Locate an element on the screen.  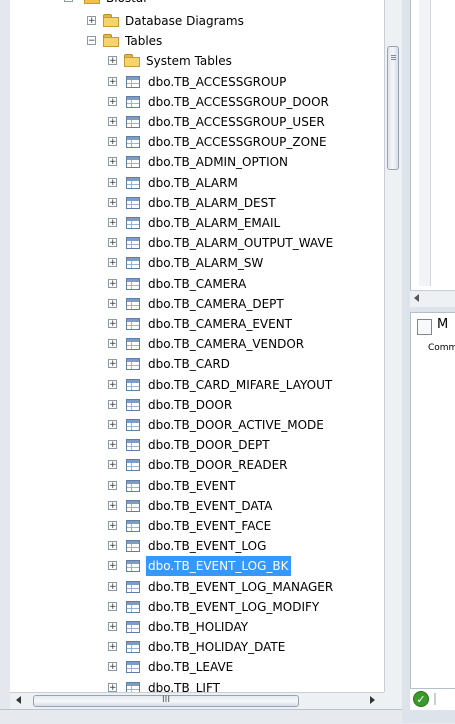
tree-item-label: dbo.TB_EVENT_LOG is located at coordinates (207, 546).